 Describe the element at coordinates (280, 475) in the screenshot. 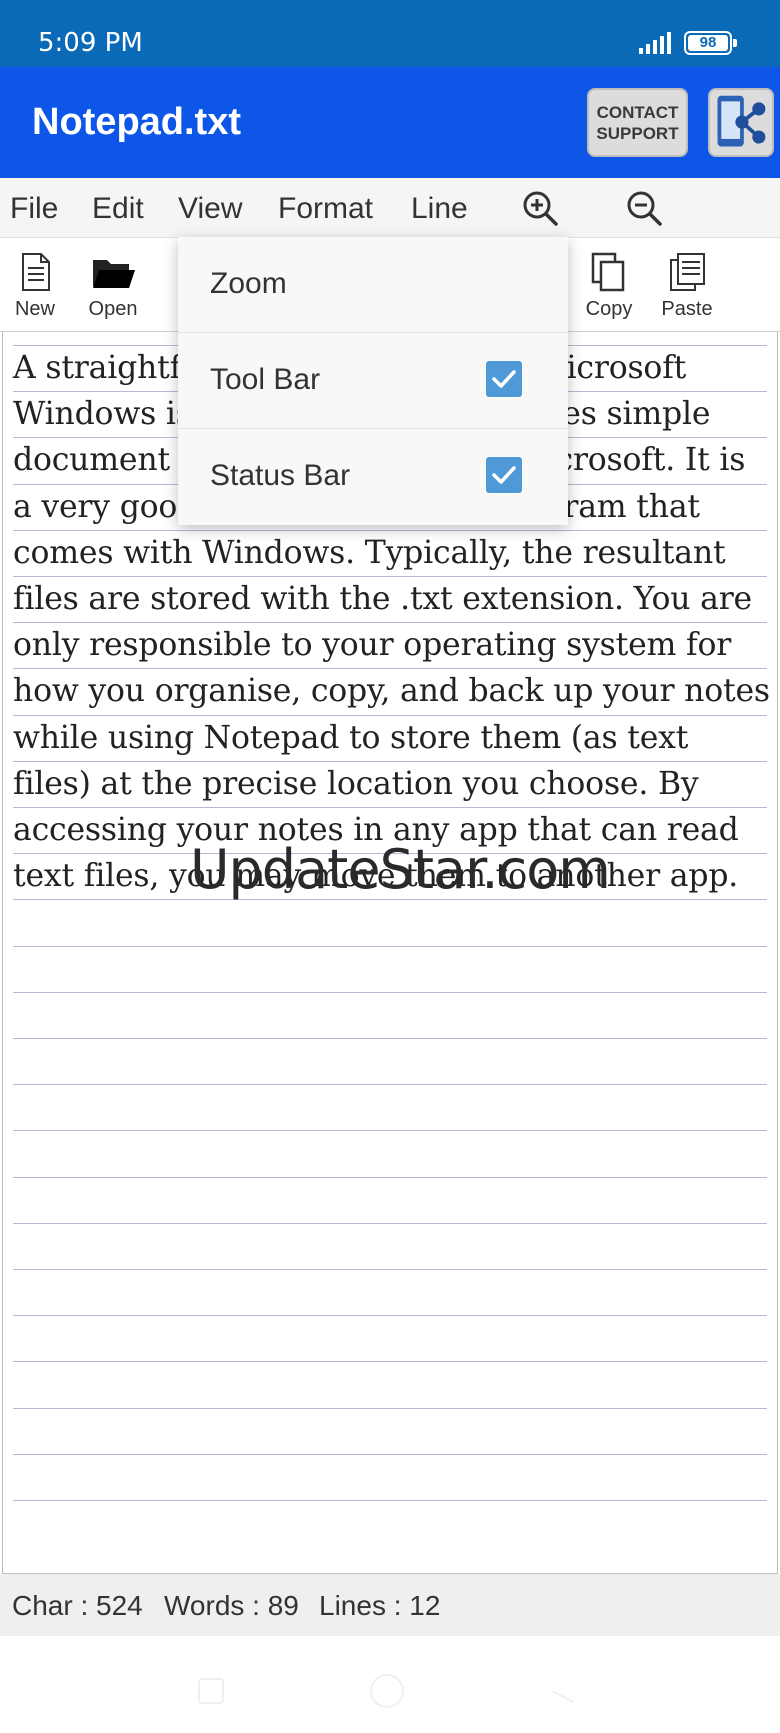

I see `status-bar-label: Status Bar` at that location.